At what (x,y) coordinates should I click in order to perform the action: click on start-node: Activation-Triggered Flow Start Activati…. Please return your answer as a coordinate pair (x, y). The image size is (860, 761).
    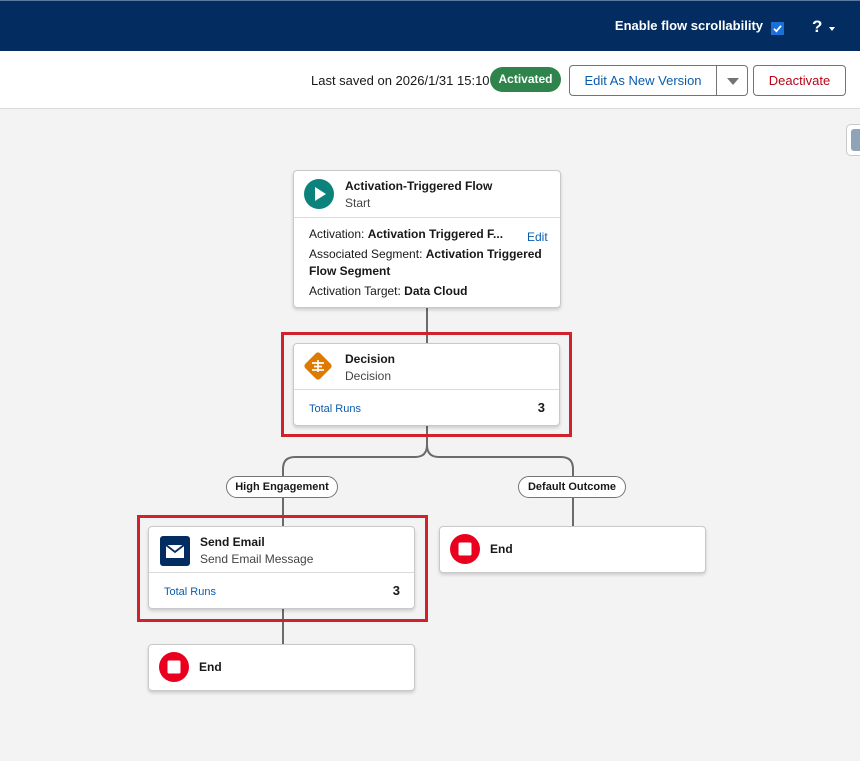
    Looking at the image, I should click on (427, 239).